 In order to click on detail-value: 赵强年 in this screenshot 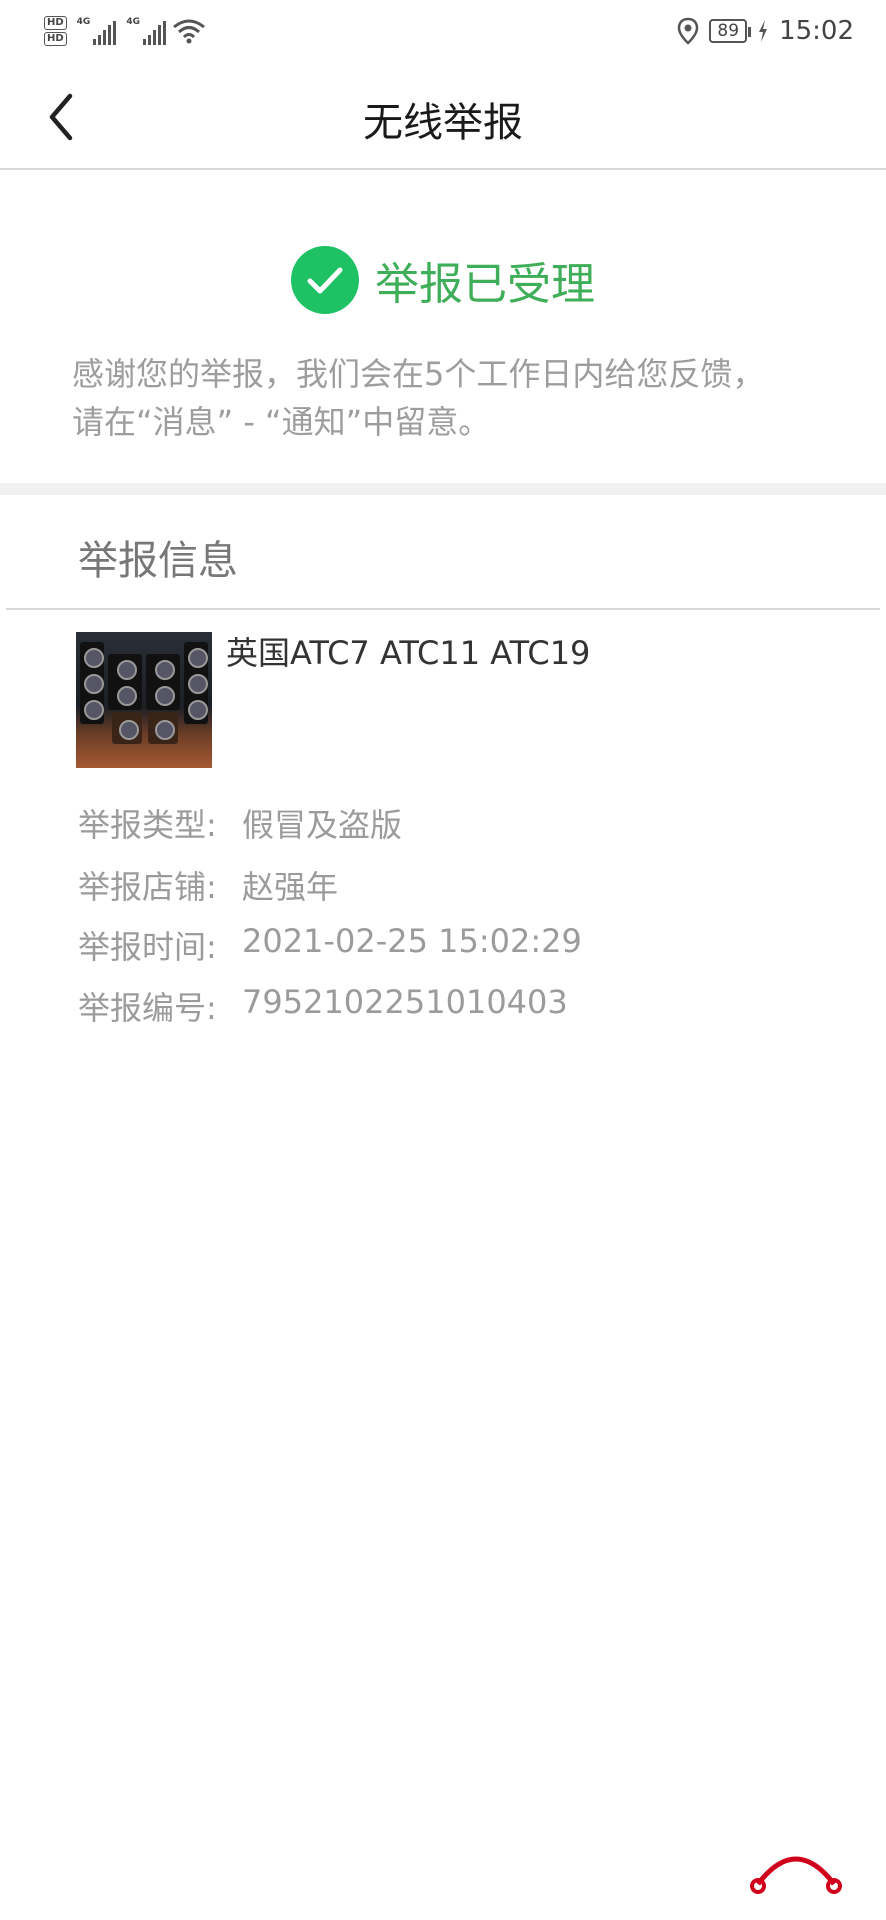, I will do `click(290, 887)`.